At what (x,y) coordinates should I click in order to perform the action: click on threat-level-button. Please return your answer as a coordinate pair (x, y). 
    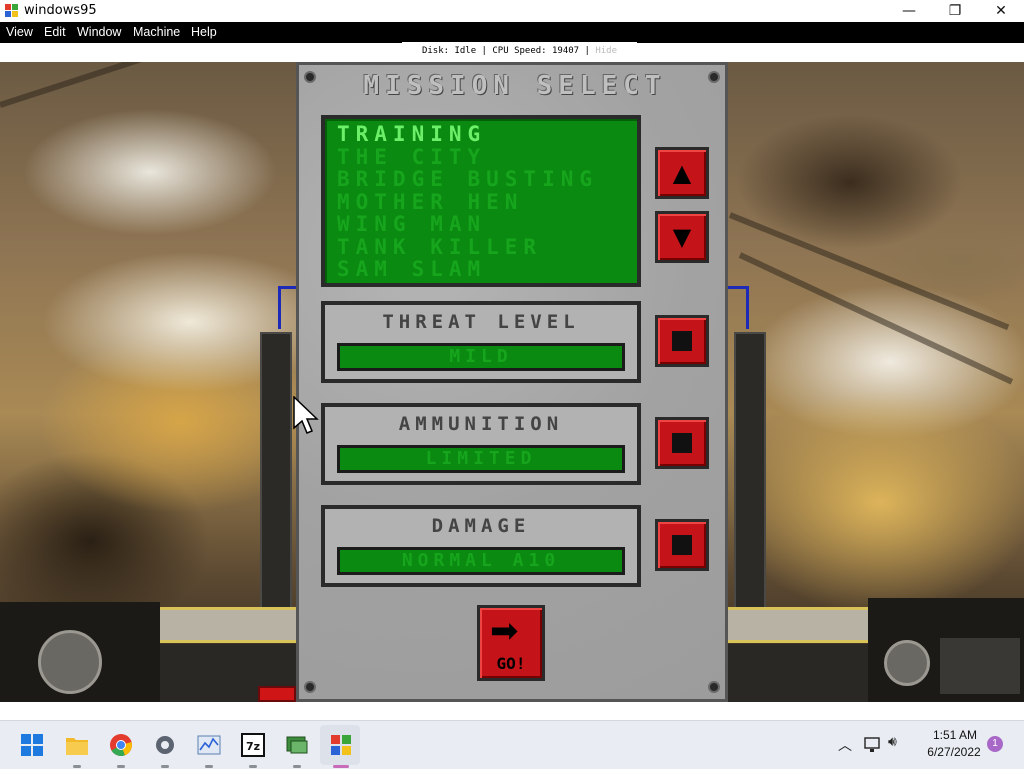
    Looking at the image, I should click on (682, 341).